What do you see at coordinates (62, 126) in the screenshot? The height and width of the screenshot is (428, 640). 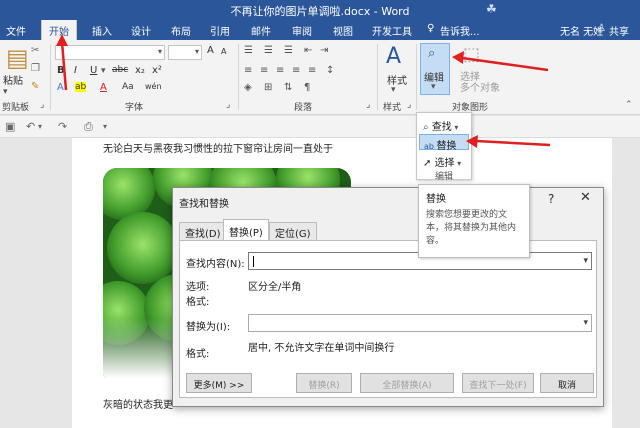 I see `redo-icon: ↷` at bounding box center [62, 126].